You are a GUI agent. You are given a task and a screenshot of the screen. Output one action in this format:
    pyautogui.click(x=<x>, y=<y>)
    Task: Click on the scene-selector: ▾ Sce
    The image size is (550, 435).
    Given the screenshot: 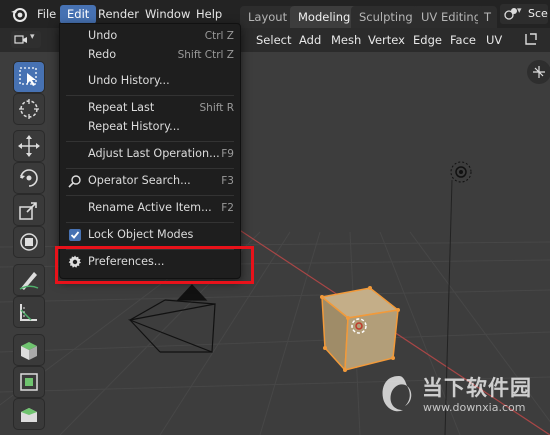 What is the action you would take?
    pyautogui.click(x=524, y=14)
    